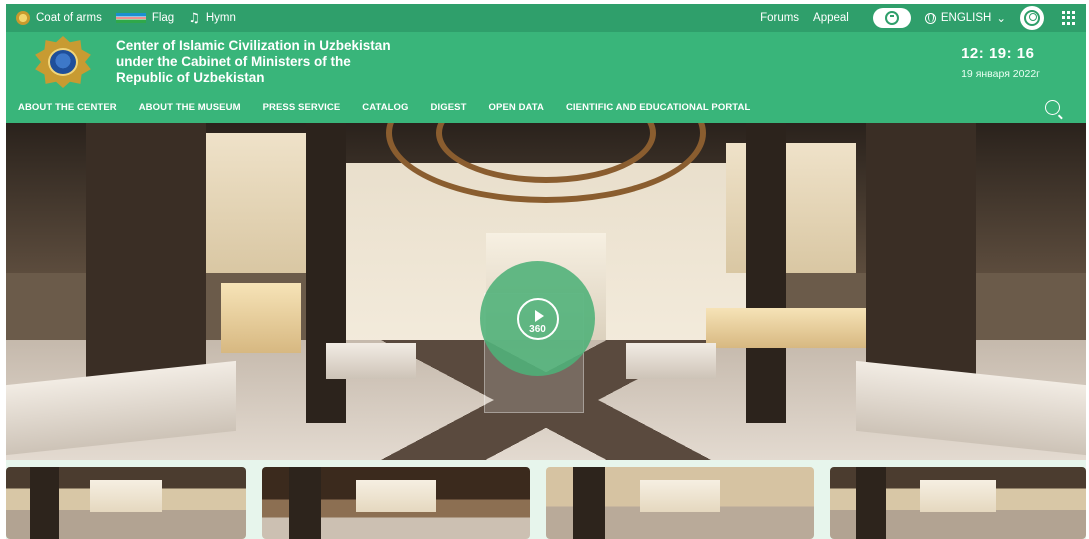 The image size is (1089, 539). What do you see at coordinates (190, 107) in the screenshot?
I see `nav-item-about-museum: ABOUT THE MUSEUM` at bounding box center [190, 107].